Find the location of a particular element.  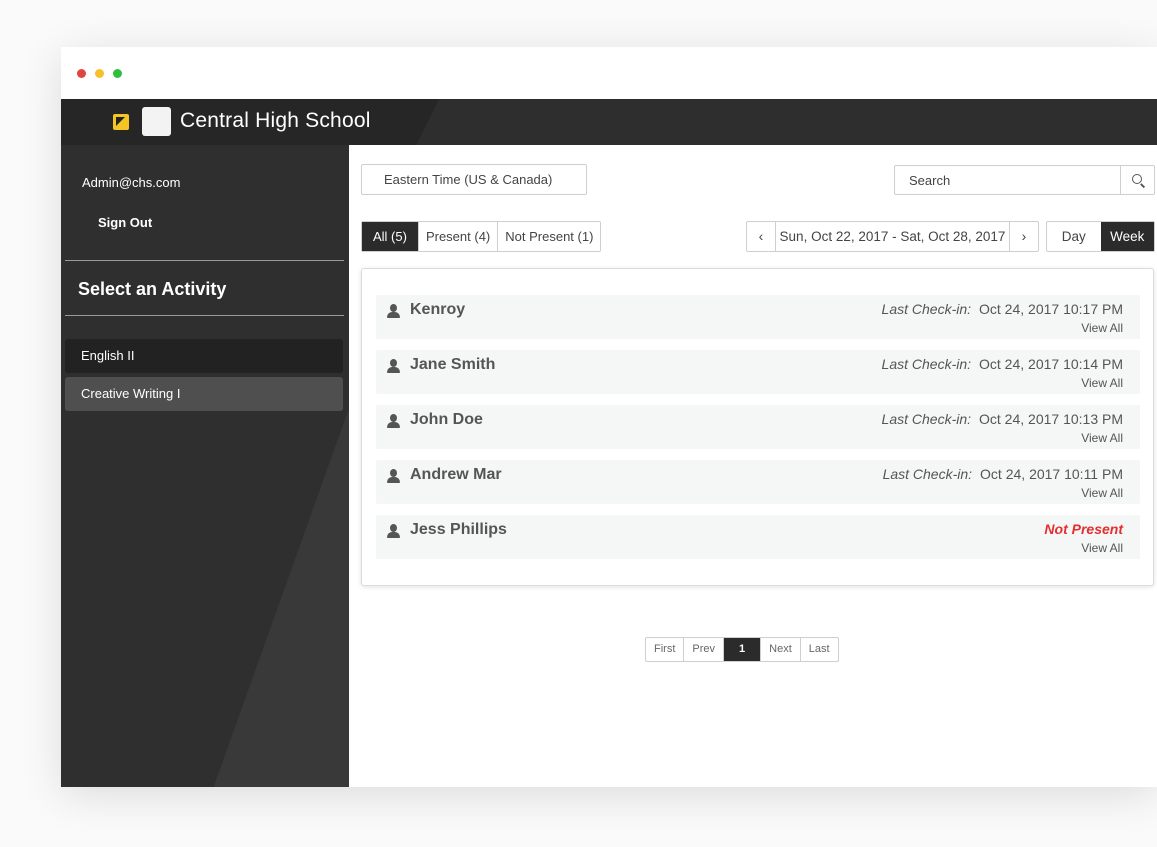

page-first-button: First is located at coordinates (664, 649).